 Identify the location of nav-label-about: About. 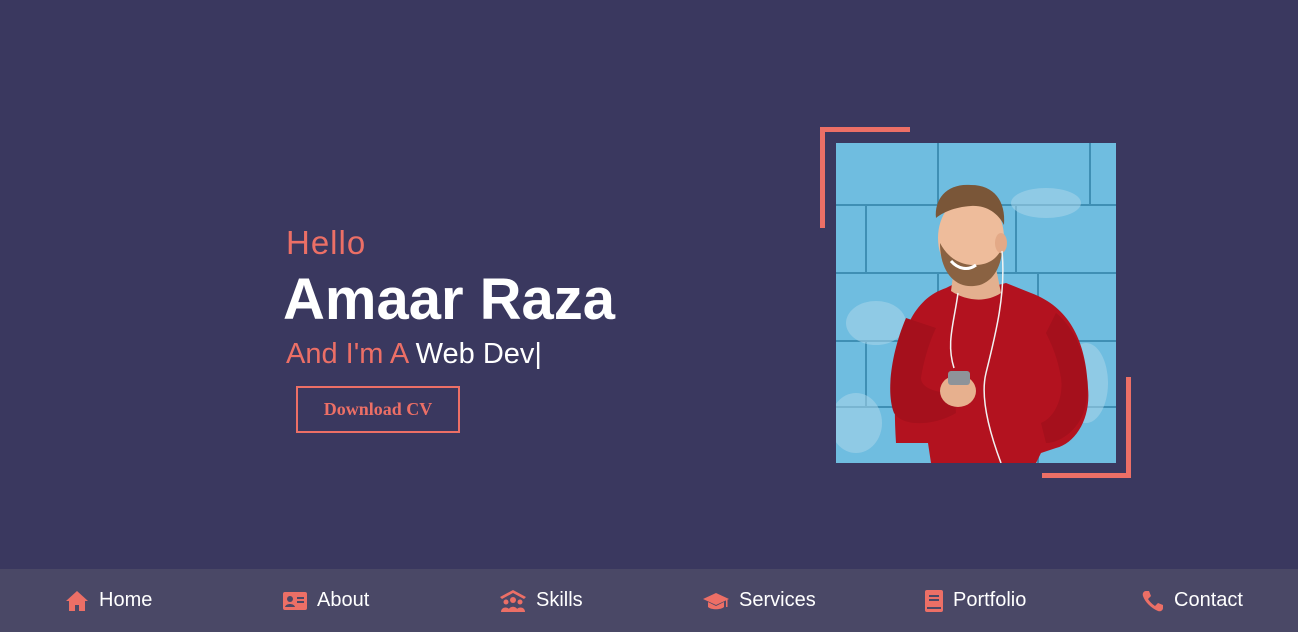
(343, 600).